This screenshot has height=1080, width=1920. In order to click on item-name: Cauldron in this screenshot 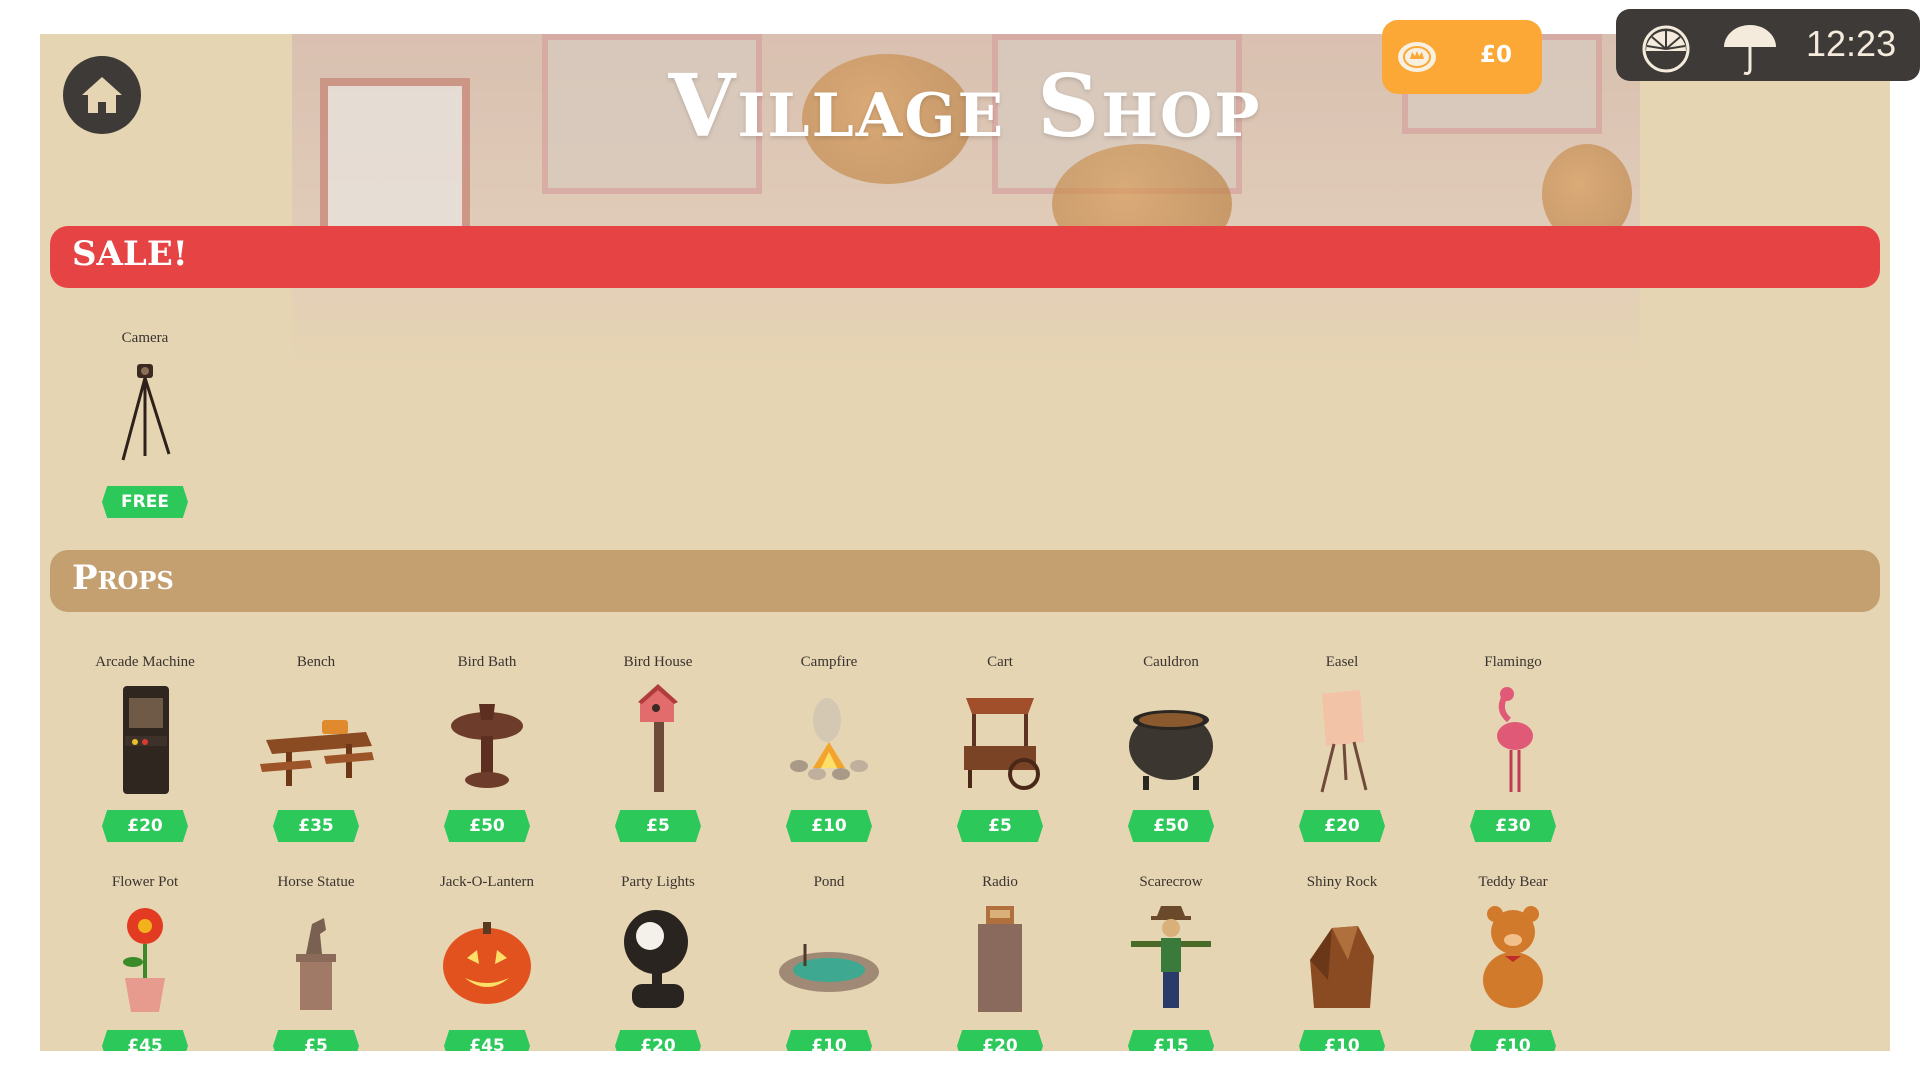, I will do `click(1171, 662)`.